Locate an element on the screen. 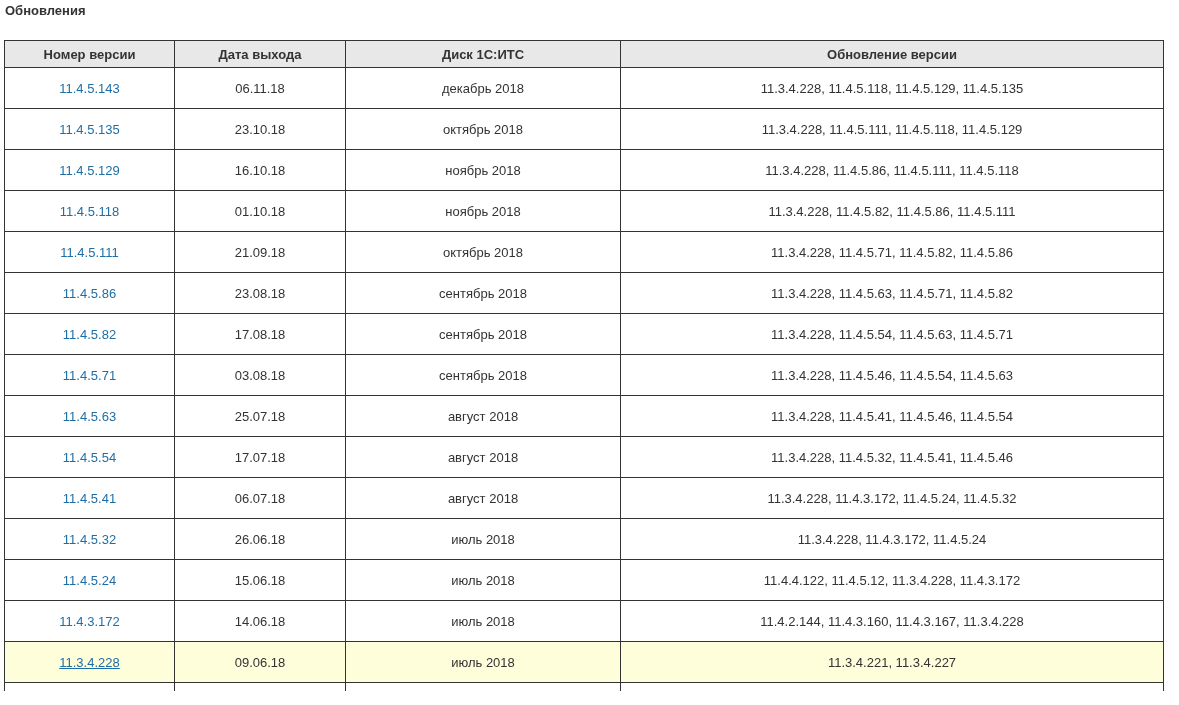 The image size is (1179, 705). table-cell: 23.08.18 is located at coordinates (260, 293).